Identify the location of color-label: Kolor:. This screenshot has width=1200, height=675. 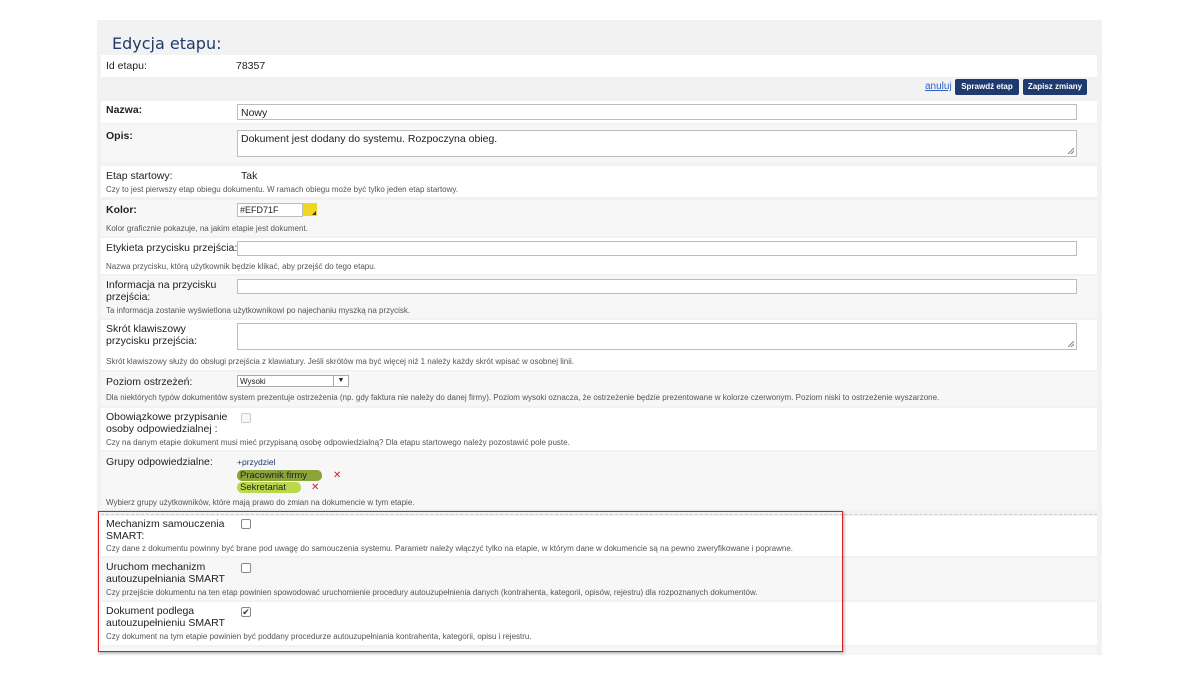
(121, 210).